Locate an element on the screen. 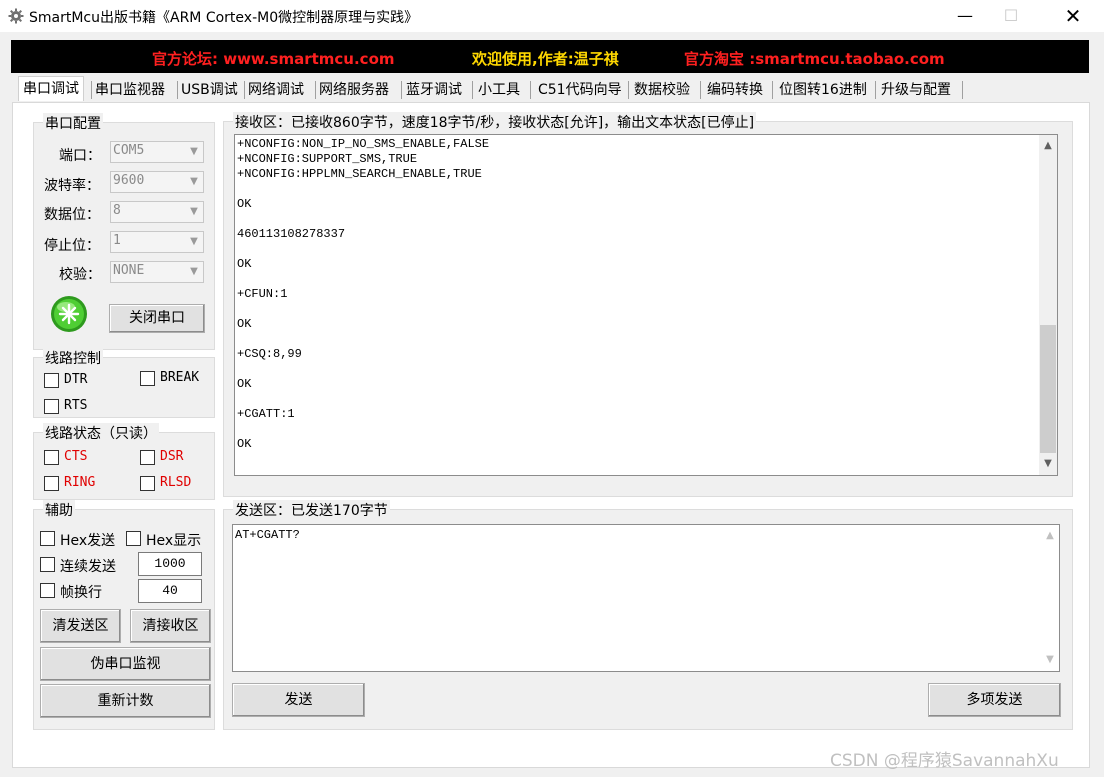 The image size is (1104, 777). hex-show-label: Hex显示 is located at coordinates (174, 541).